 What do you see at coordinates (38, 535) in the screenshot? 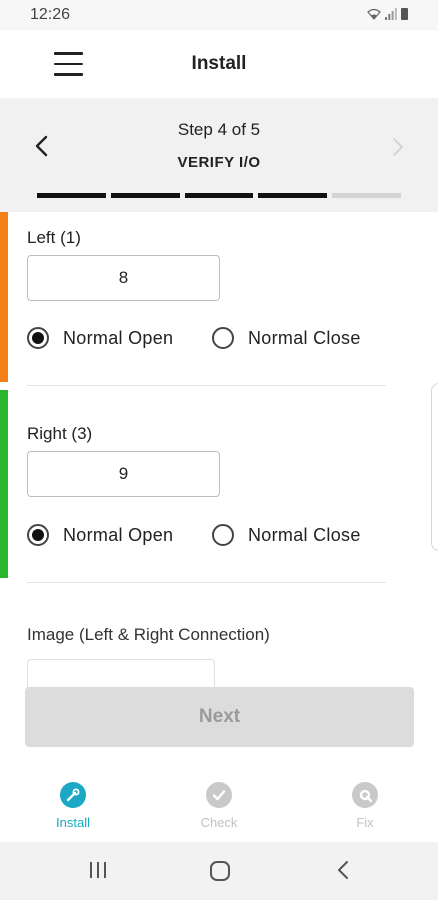
I see `right-normal-open-radio` at bounding box center [38, 535].